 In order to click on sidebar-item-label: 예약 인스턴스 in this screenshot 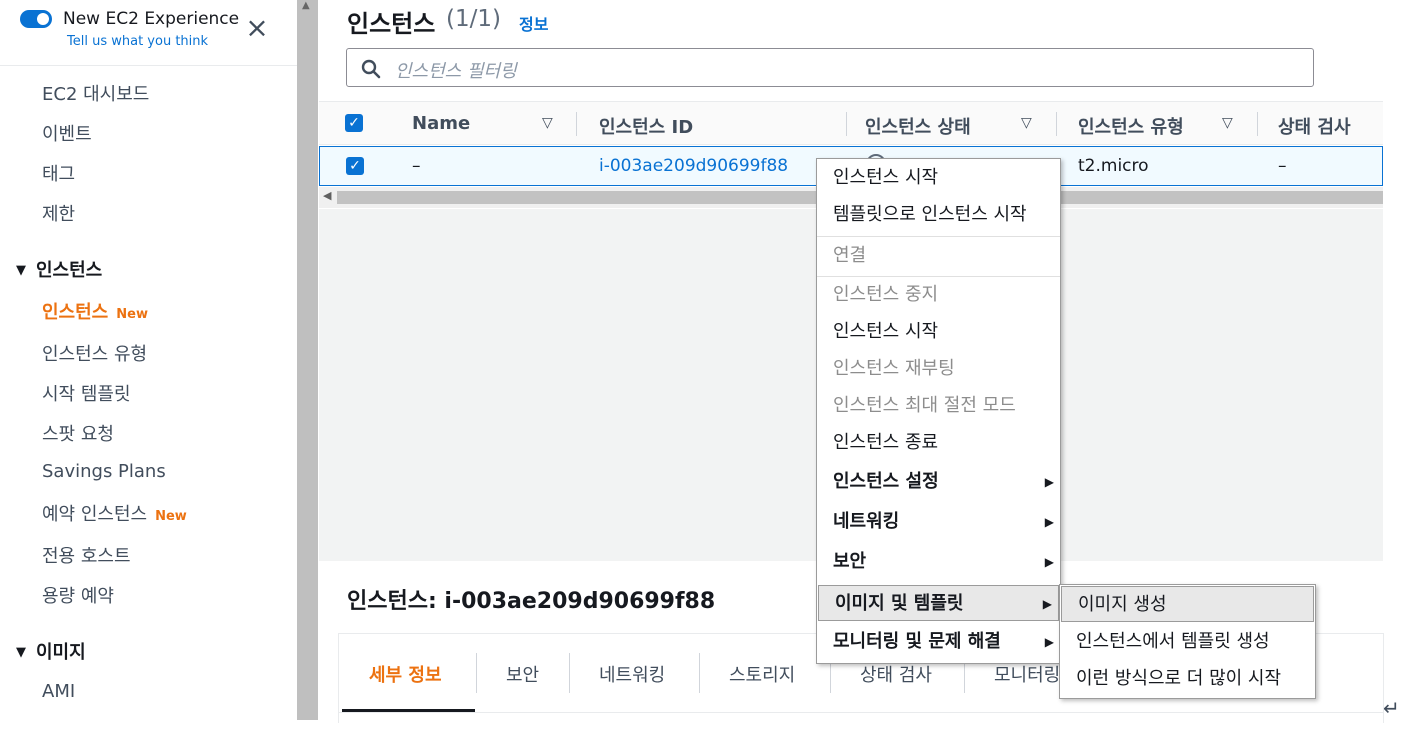, I will do `click(95, 514)`.